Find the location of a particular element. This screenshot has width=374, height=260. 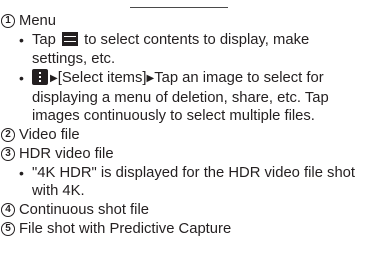

arrow-icon: ▶ is located at coordinates (54, 78).